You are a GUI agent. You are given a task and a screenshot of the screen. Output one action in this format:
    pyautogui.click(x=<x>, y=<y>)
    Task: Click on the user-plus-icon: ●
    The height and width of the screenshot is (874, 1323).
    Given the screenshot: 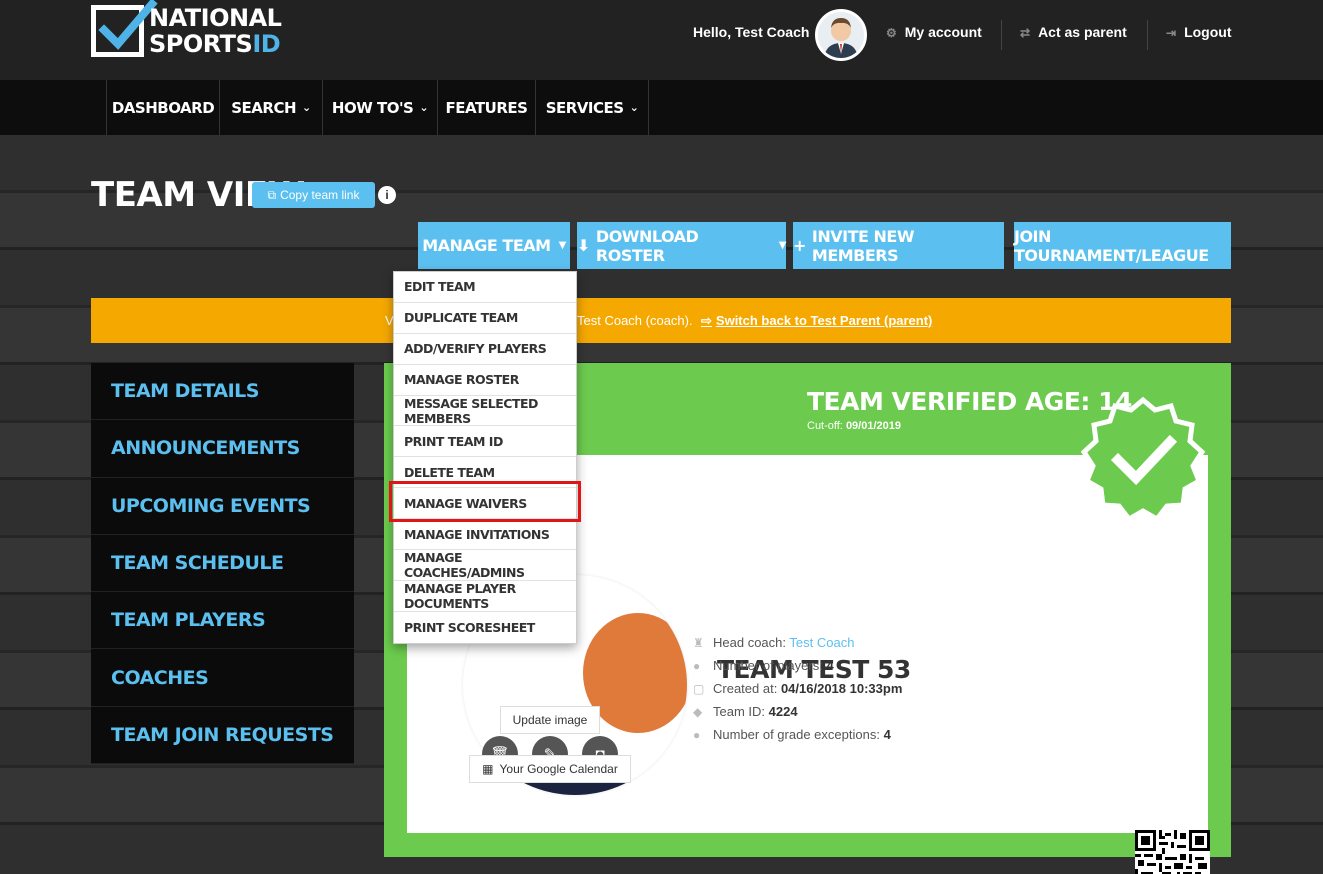 What is the action you would take?
    pyautogui.click(x=697, y=735)
    